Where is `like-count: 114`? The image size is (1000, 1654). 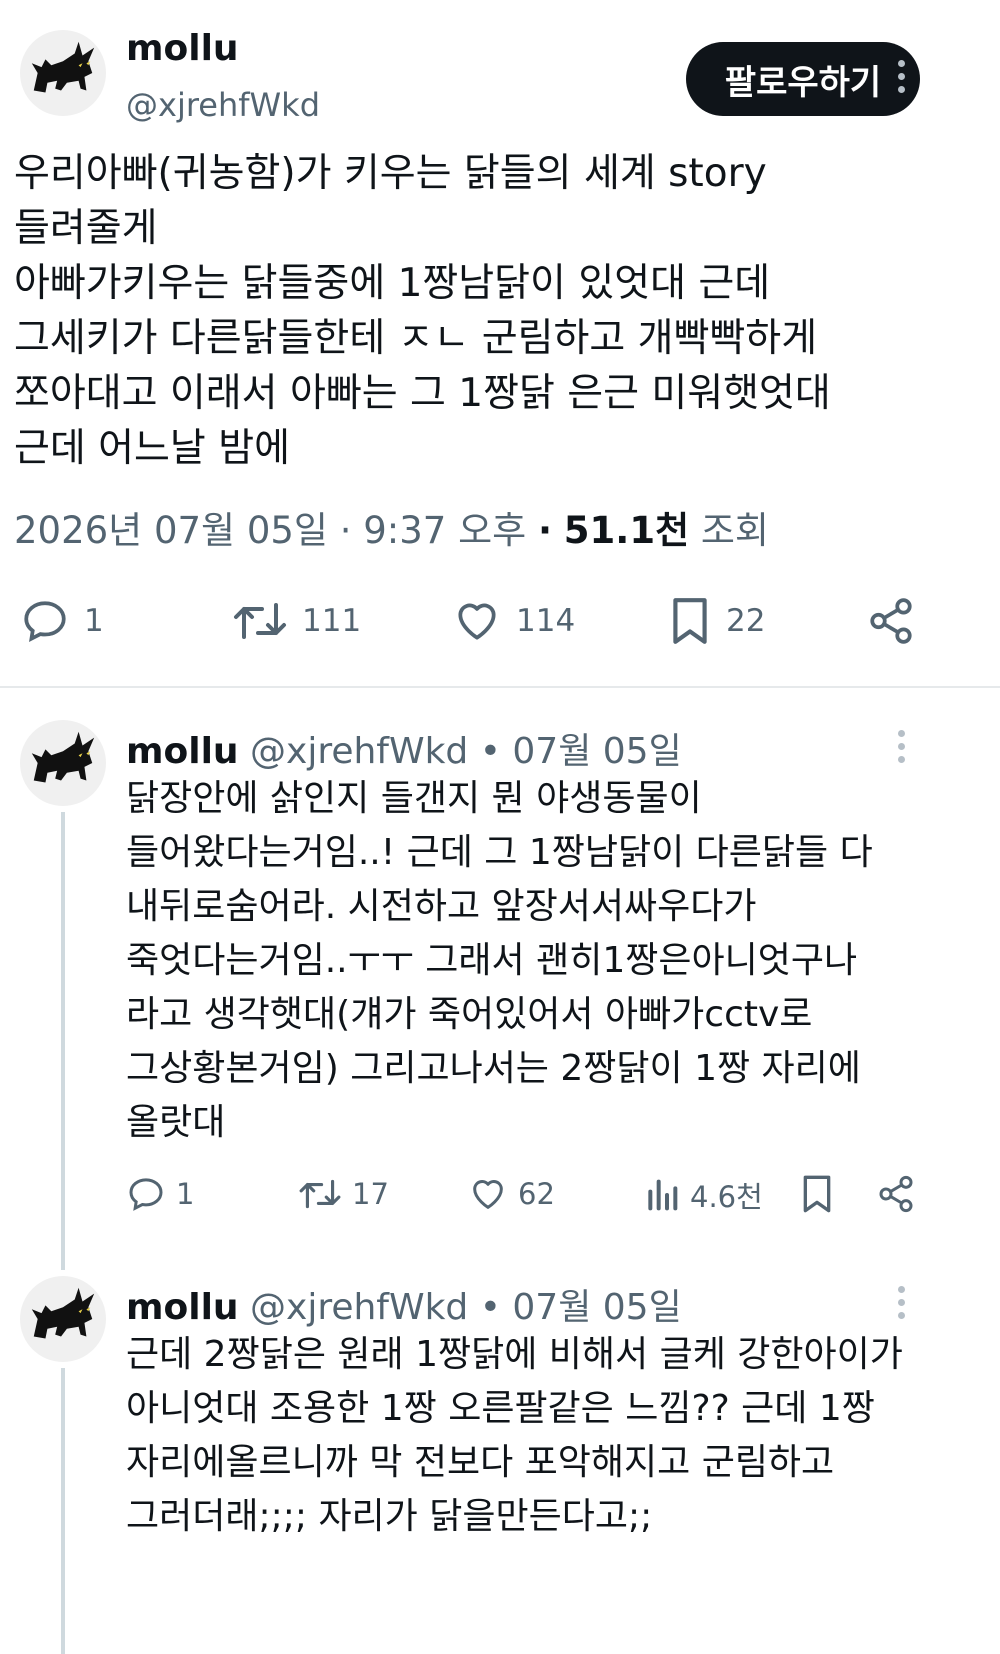
like-count: 114 is located at coordinates (546, 621).